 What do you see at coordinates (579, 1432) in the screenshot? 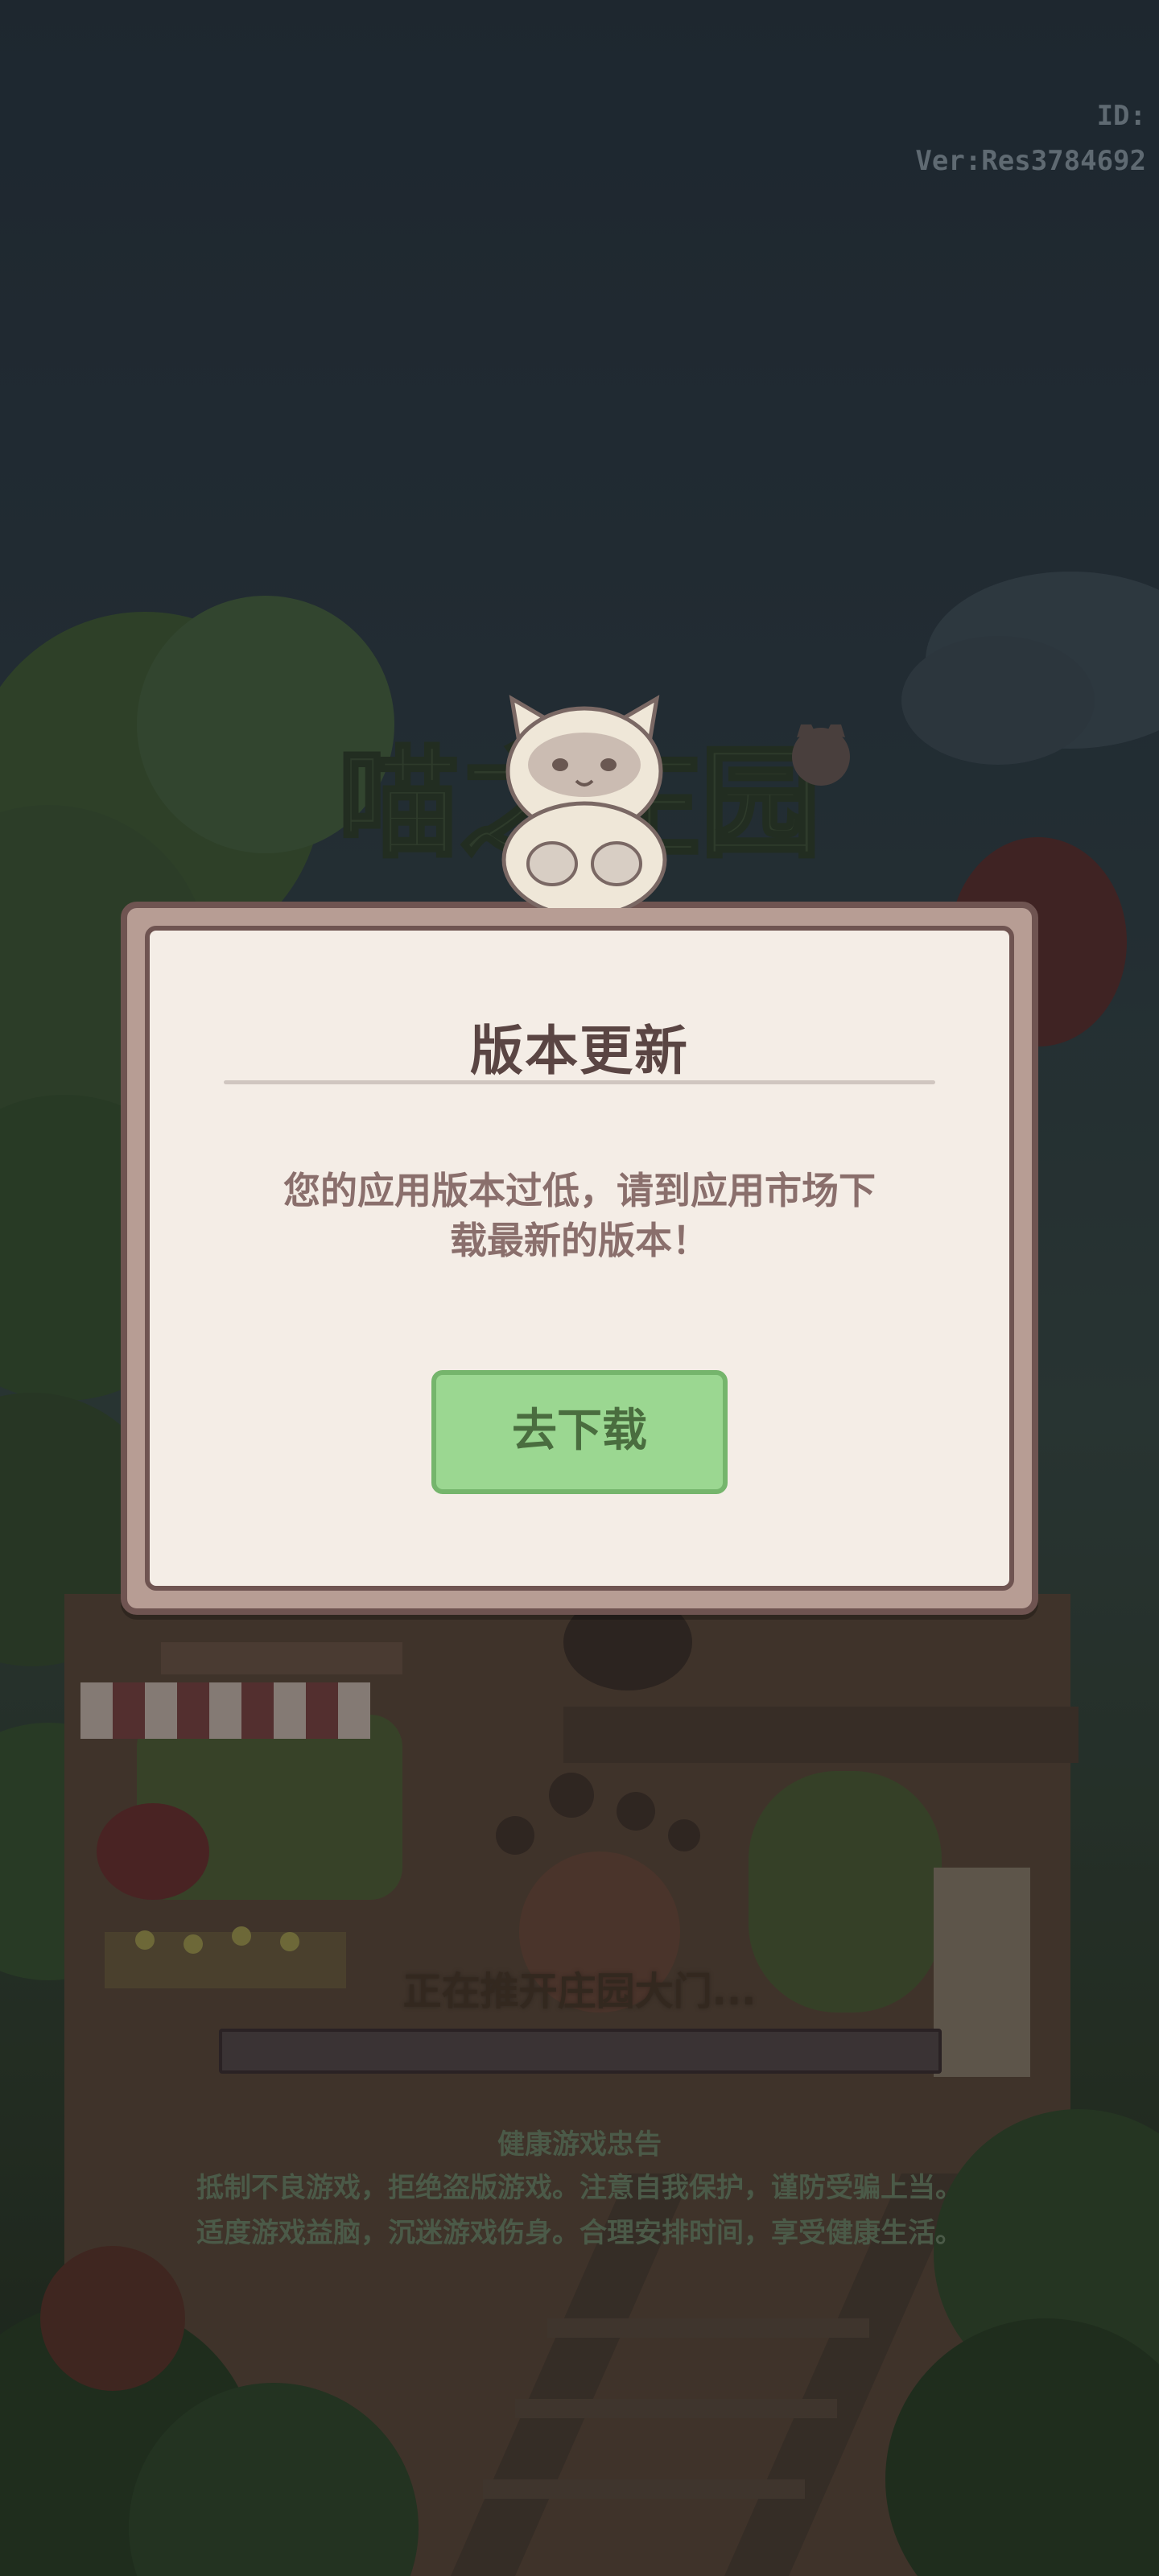
I see `download-button: 去下载` at bounding box center [579, 1432].